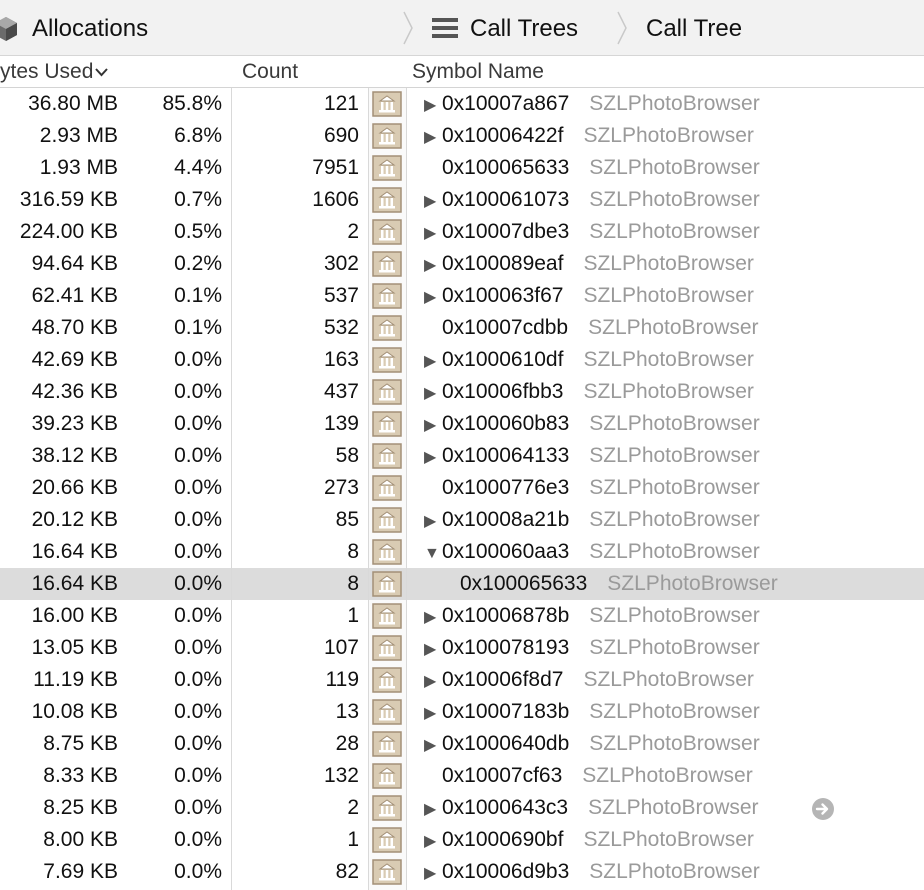  What do you see at coordinates (506, 103) in the screenshot?
I see `symbol-address: 0x10007a867` at bounding box center [506, 103].